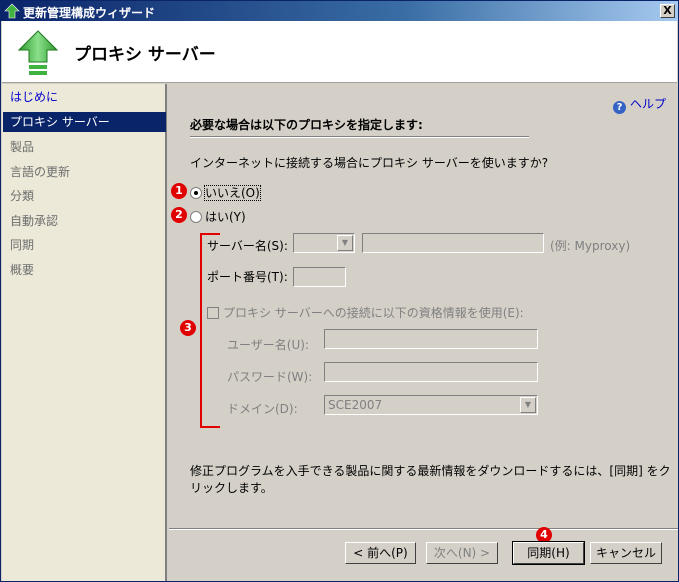 The width and height of the screenshot is (679, 582). What do you see at coordinates (306, 125) in the screenshot?
I see `section-heading: 必要な場合は以下のプロキシを指定します:` at bounding box center [306, 125].